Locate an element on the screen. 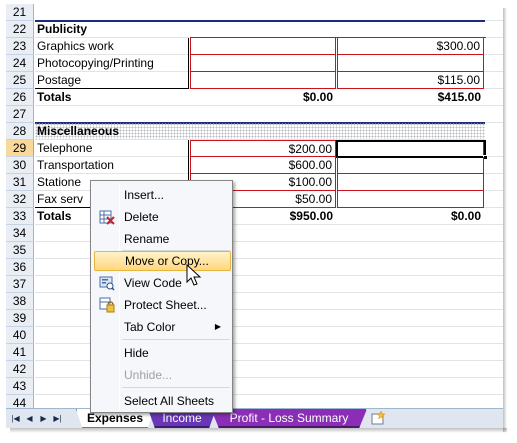 The image size is (517, 443). cell-label: Transportation is located at coordinates (112, 165).